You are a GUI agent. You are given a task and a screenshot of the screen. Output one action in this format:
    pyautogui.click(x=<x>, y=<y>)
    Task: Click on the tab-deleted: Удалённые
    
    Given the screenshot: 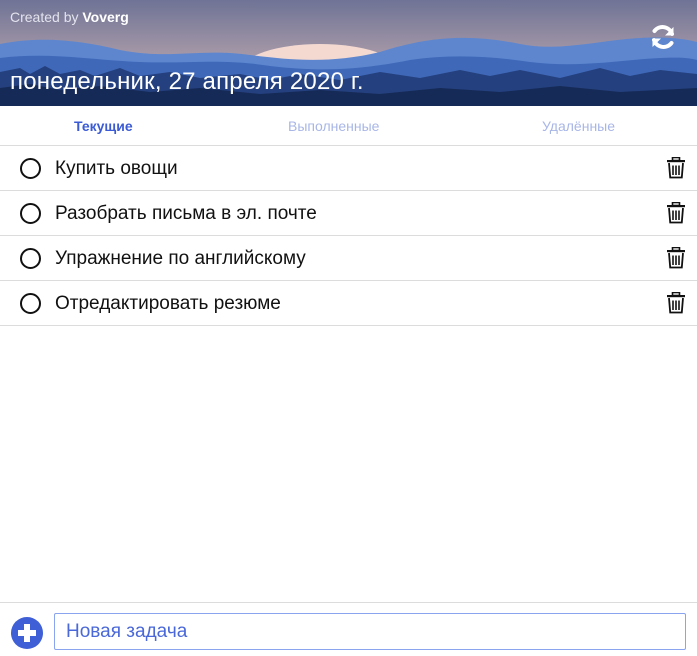 What is the action you would take?
    pyautogui.click(x=578, y=126)
    